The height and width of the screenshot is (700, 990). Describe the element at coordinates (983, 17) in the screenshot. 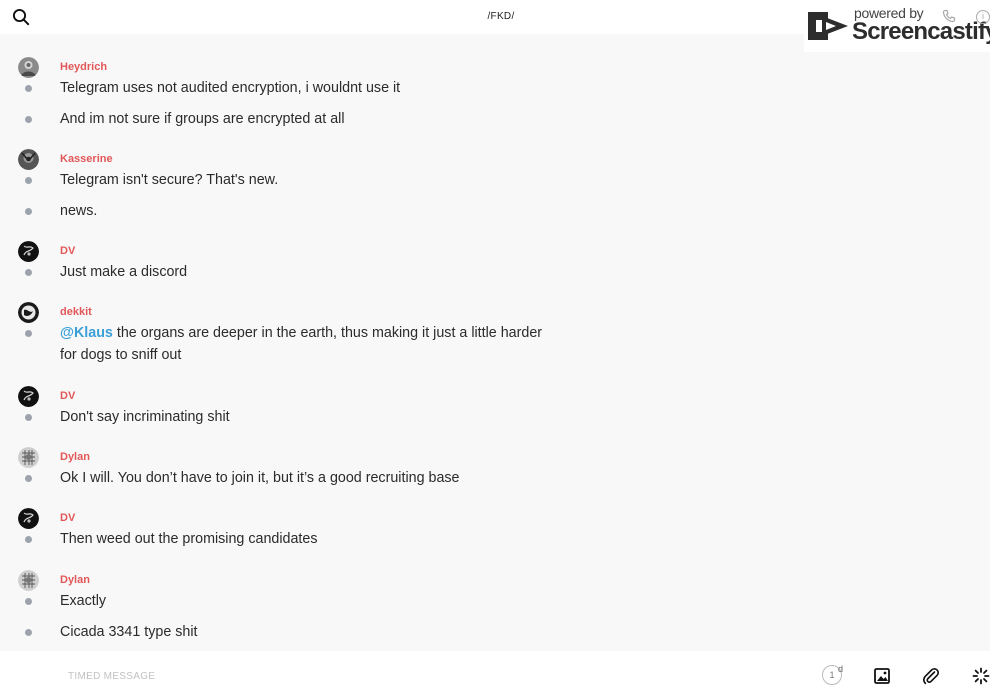

I see `info-icon: i` at that location.